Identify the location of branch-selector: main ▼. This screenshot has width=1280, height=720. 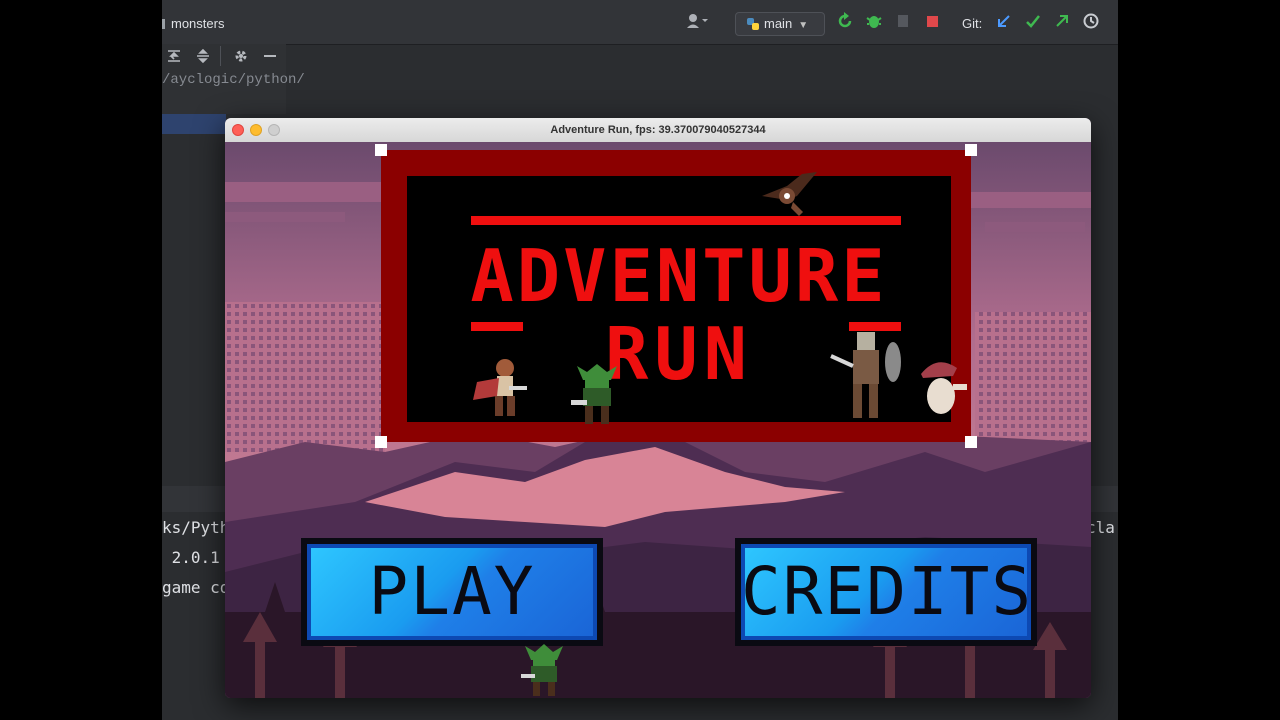
(780, 24).